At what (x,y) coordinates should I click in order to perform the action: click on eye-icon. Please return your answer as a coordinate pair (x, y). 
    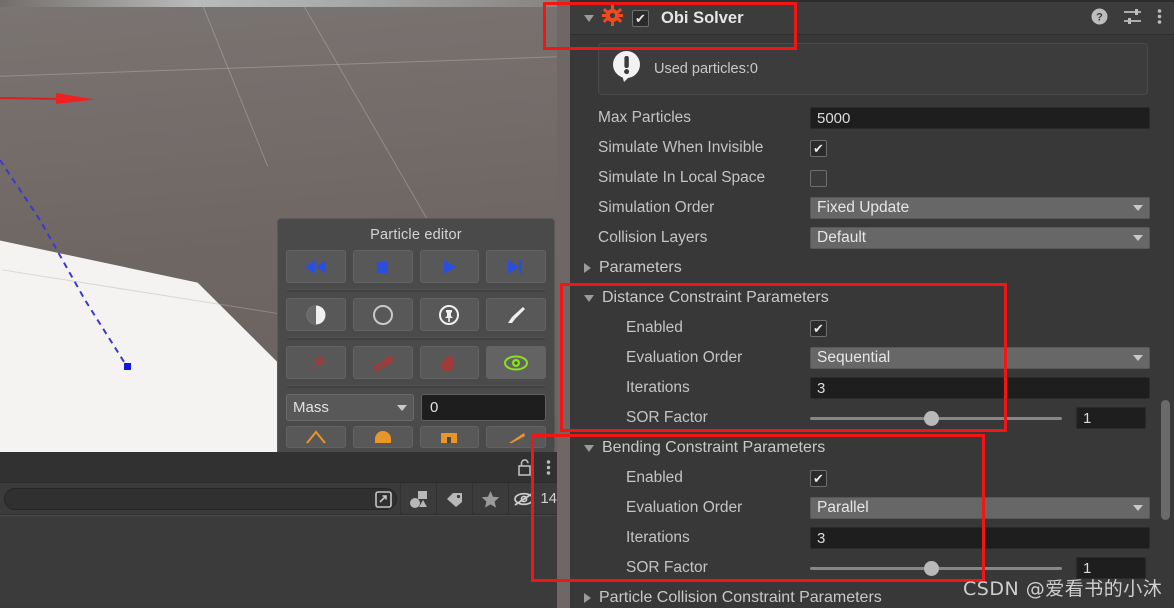
    Looking at the image, I should click on (516, 362).